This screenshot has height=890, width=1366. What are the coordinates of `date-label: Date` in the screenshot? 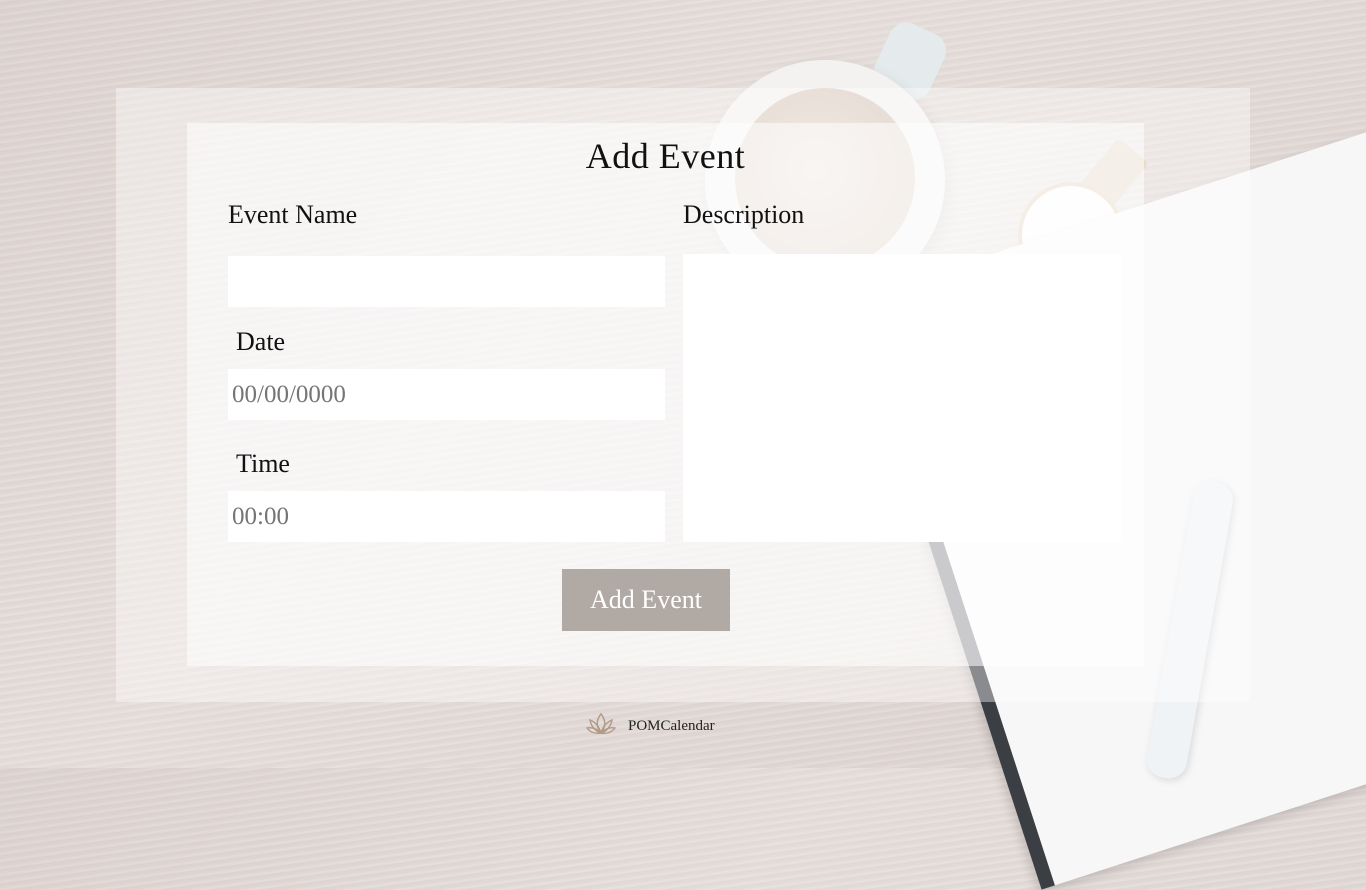 It's located at (261, 341).